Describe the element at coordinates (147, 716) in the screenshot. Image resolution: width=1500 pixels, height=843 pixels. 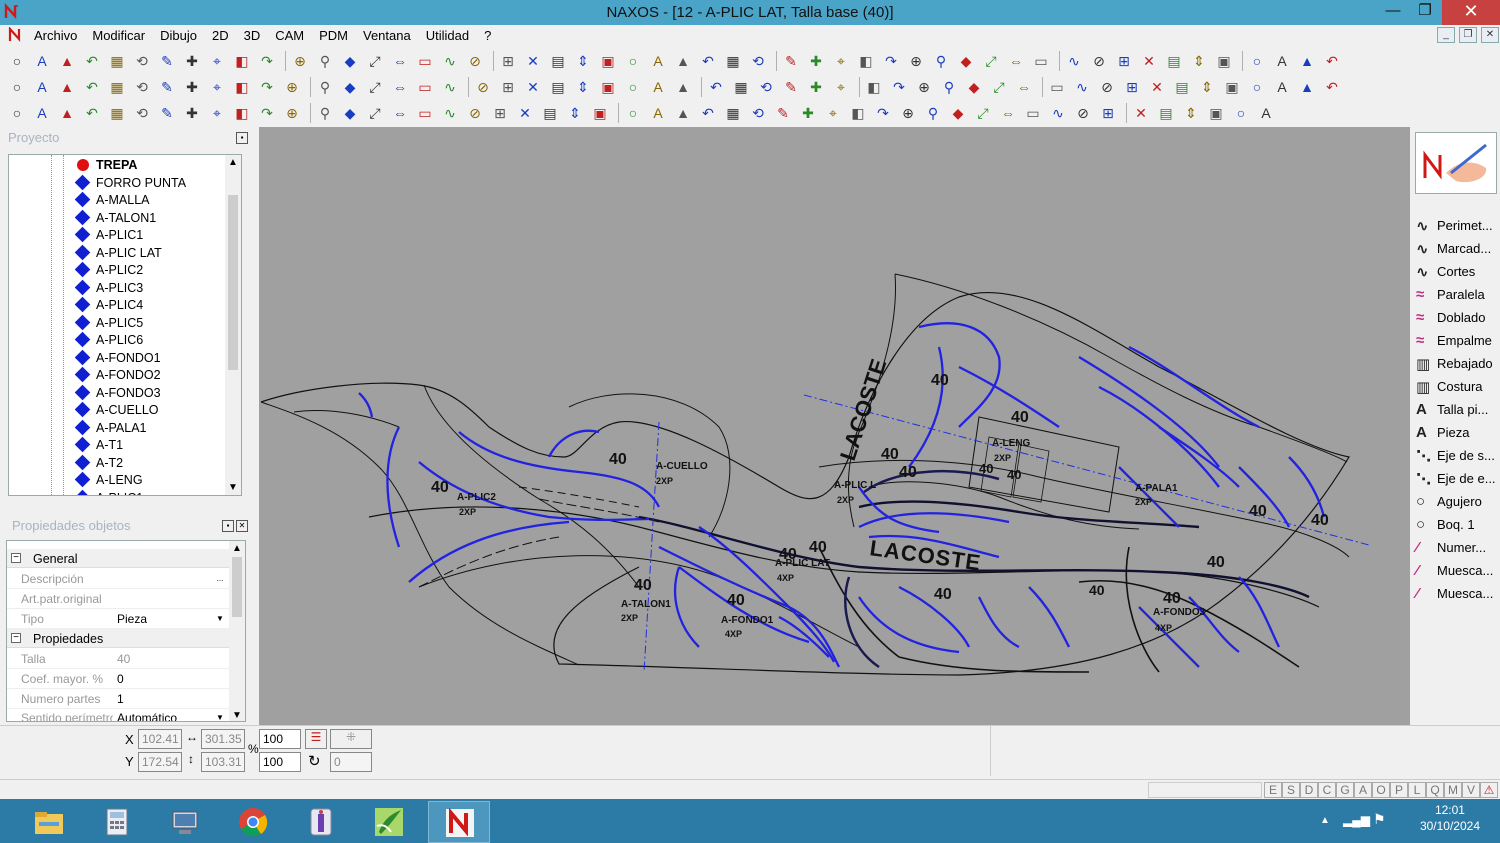
I see `prop-value: Automático` at that location.